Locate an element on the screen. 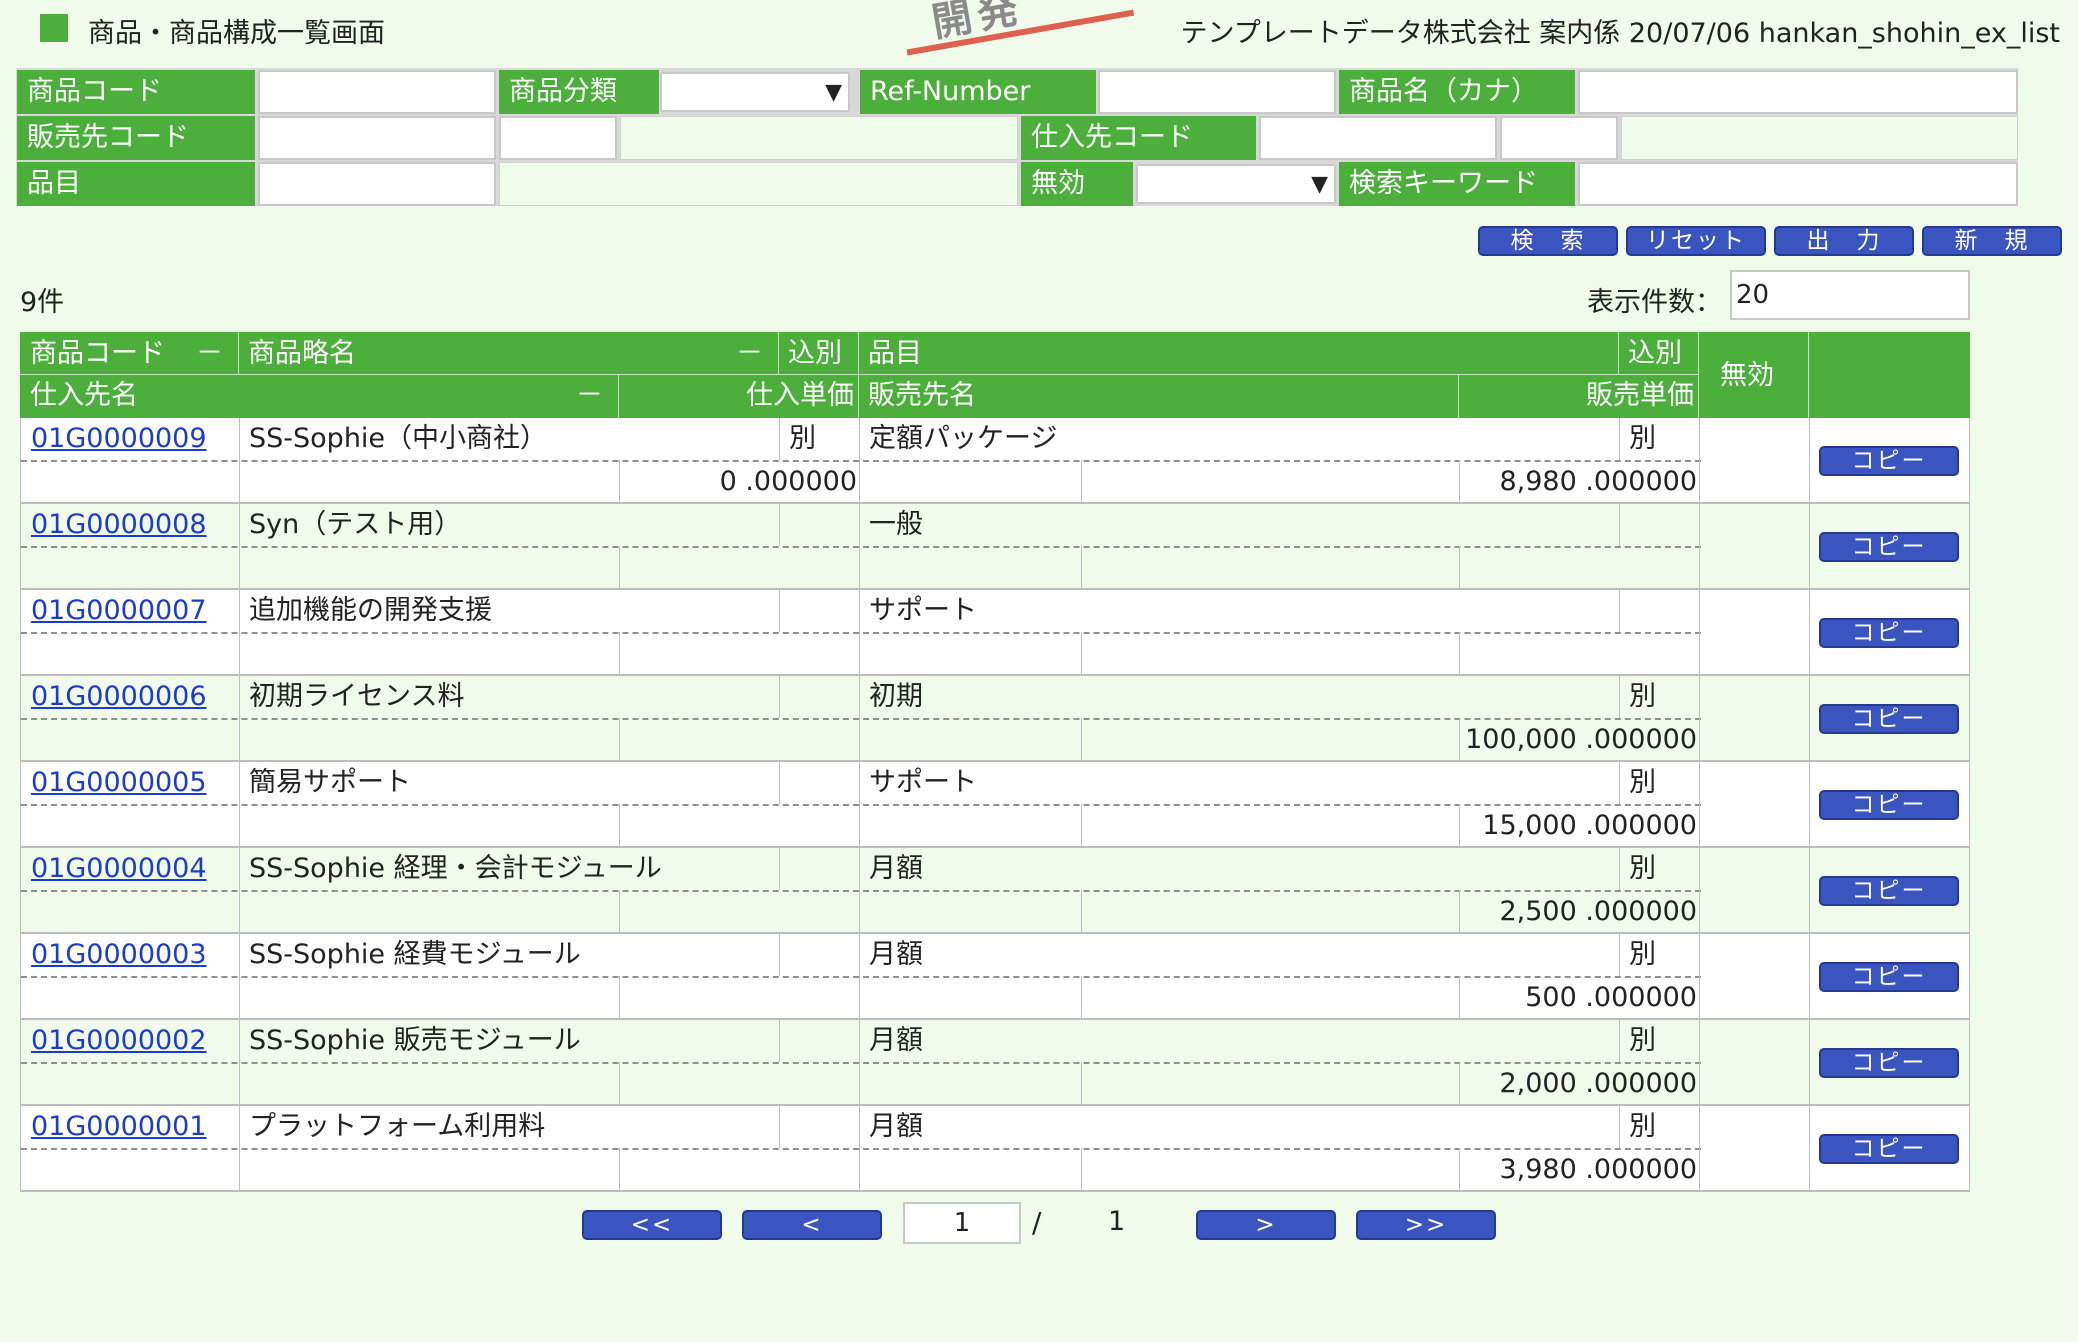 The width and height of the screenshot is (2078, 1342). tax-type-1: 別 is located at coordinates (802, 438).